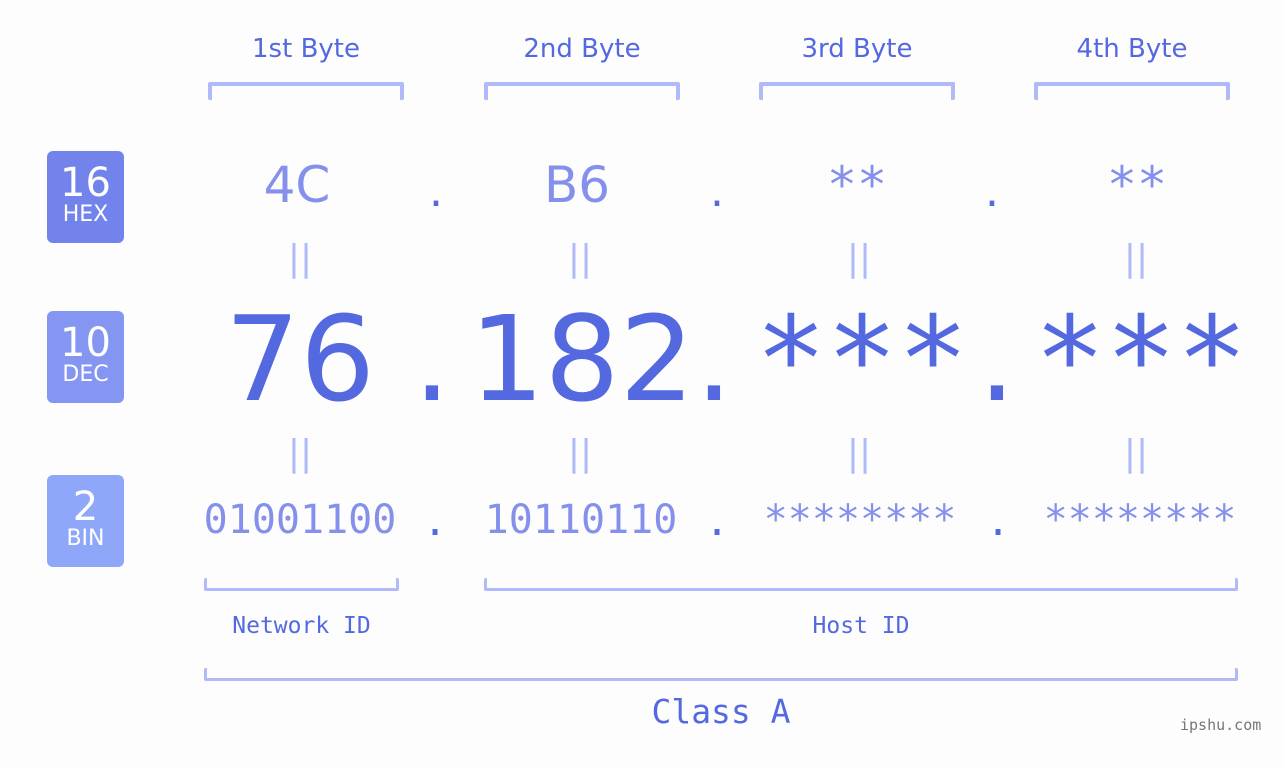 The width and height of the screenshot is (1285, 767). What do you see at coordinates (306, 49) in the screenshot?
I see `byte-label-1: 1st Byte` at bounding box center [306, 49].